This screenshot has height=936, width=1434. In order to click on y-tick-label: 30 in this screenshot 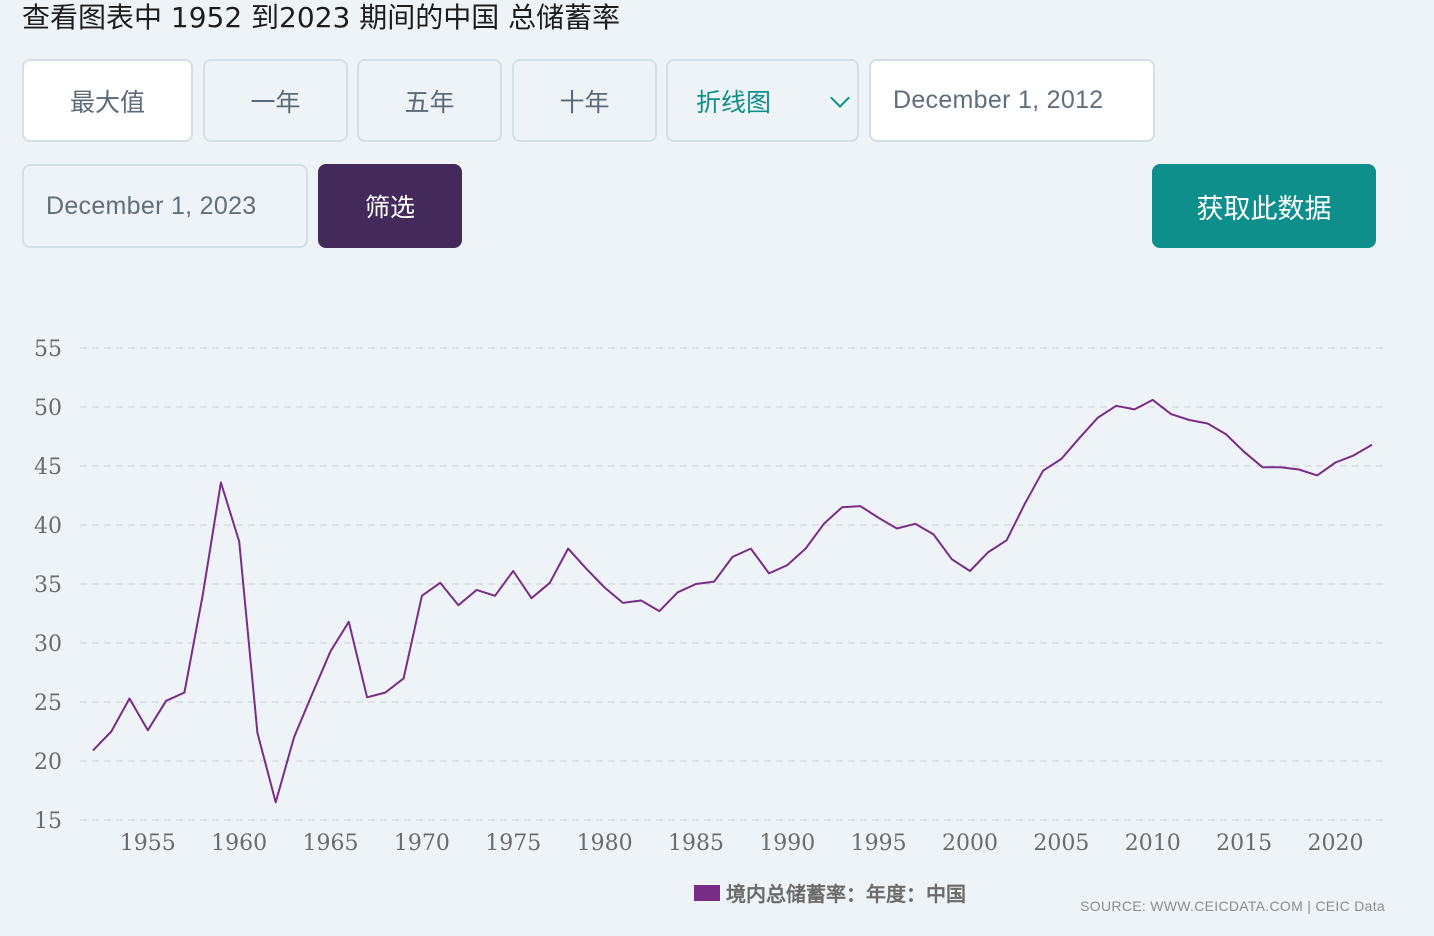, I will do `click(48, 644)`.